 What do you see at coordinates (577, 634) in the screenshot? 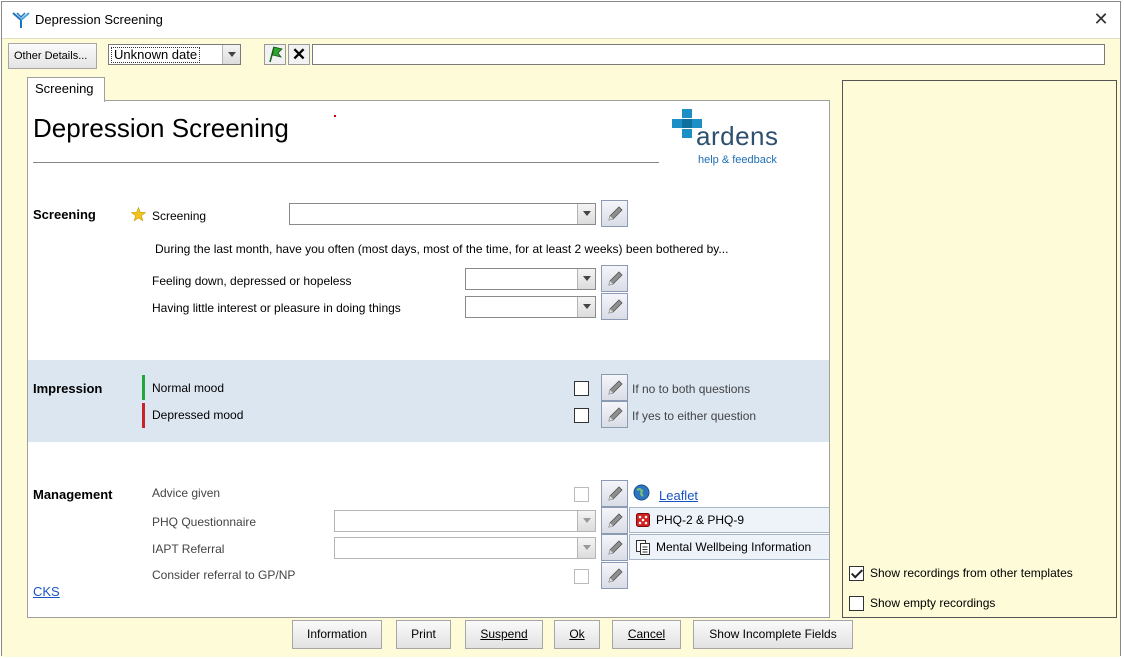
I see `ok-button: Ok` at bounding box center [577, 634].